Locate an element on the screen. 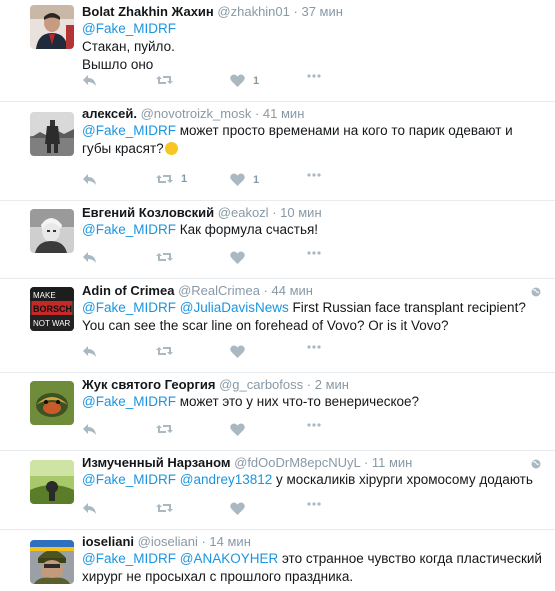  user-handle: @novotroizk_mosk is located at coordinates (196, 113).